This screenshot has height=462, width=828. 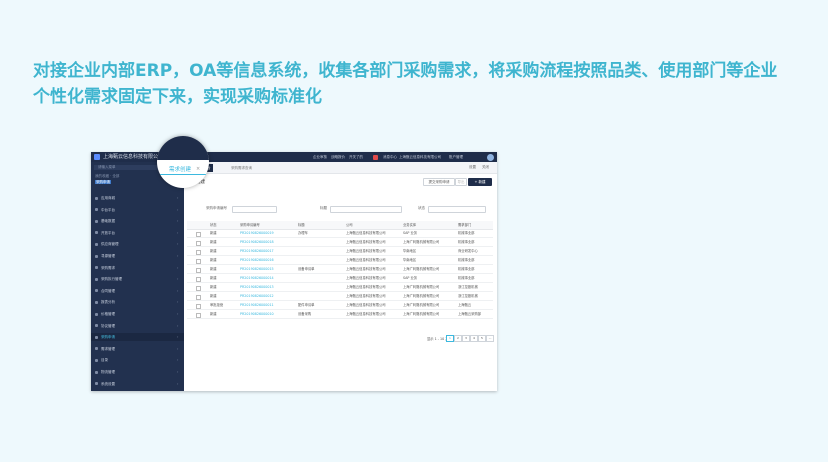 What do you see at coordinates (472, 167) in the screenshot?
I see `tab-settings: 设置` at bounding box center [472, 167].